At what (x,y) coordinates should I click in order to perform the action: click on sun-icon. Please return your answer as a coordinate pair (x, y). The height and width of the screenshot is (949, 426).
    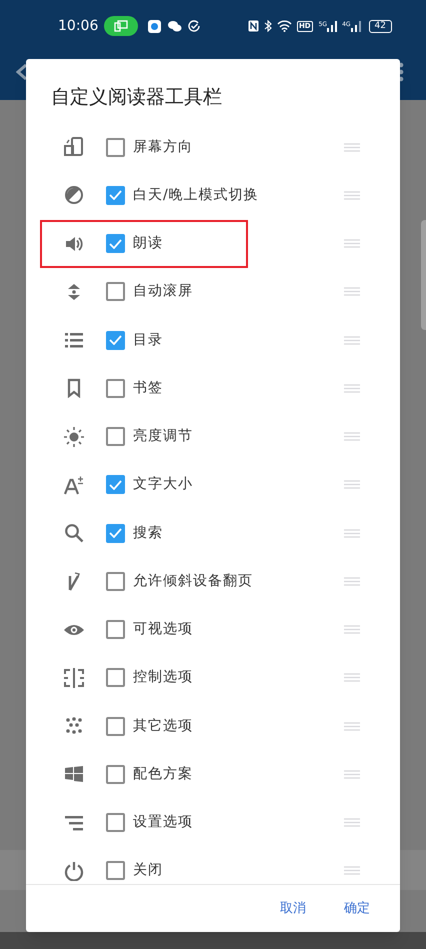
    Looking at the image, I should click on (74, 436).